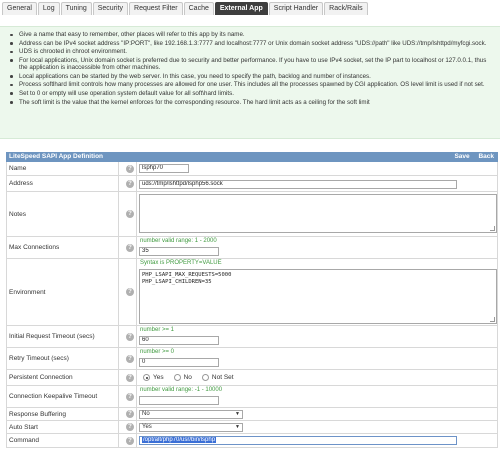  What do you see at coordinates (191, 414) in the screenshot?
I see `response-buffering-select: No ▼` at bounding box center [191, 414].